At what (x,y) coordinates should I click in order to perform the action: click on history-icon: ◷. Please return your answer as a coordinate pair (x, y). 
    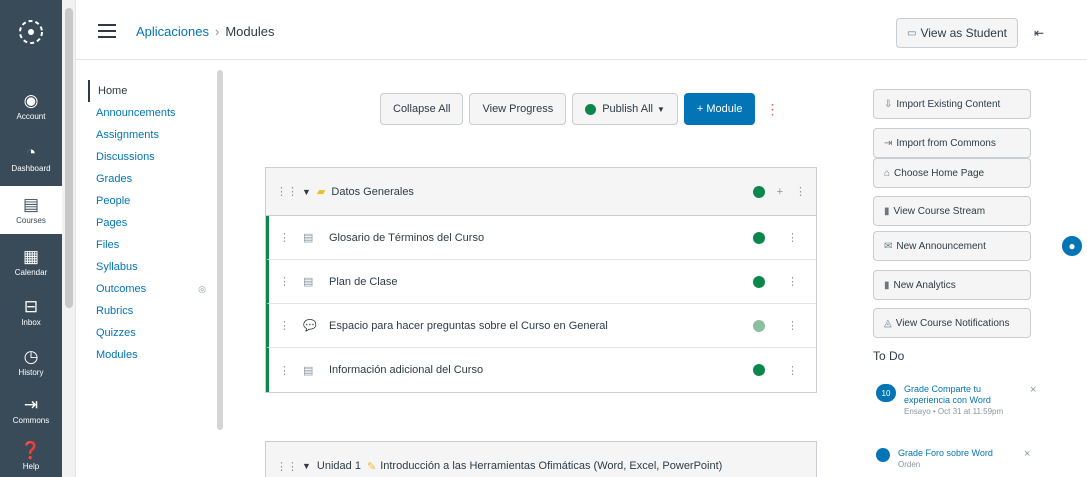
    Looking at the image, I should click on (31, 356).